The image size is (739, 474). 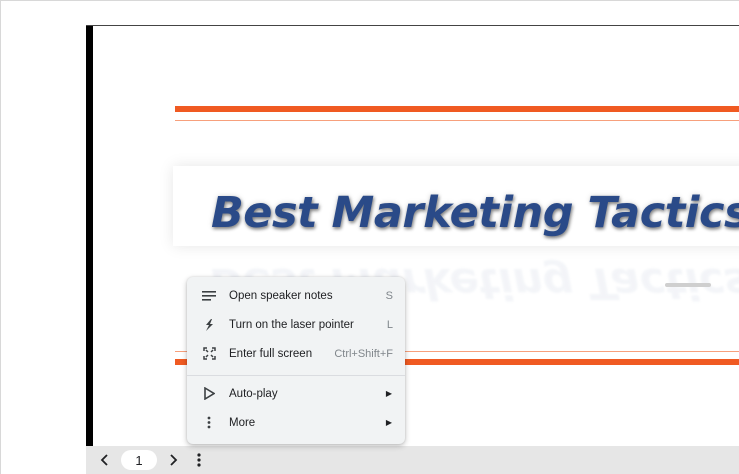 What do you see at coordinates (389, 324) in the screenshot?
I see `menu-item-shortcut: L` at bounding box center [389, 324].